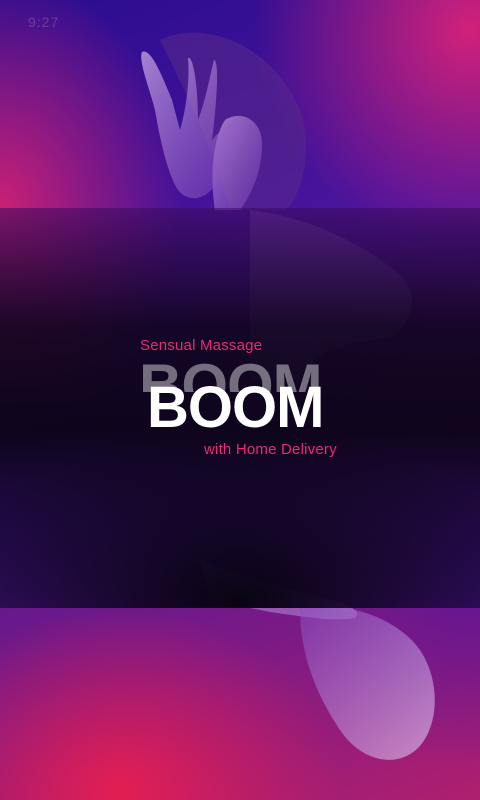  What do you see at coordinates (270, 449) in the screenshot?
I see `tagline-bottom: with Home Delivery` at bounding box center [270, 449].